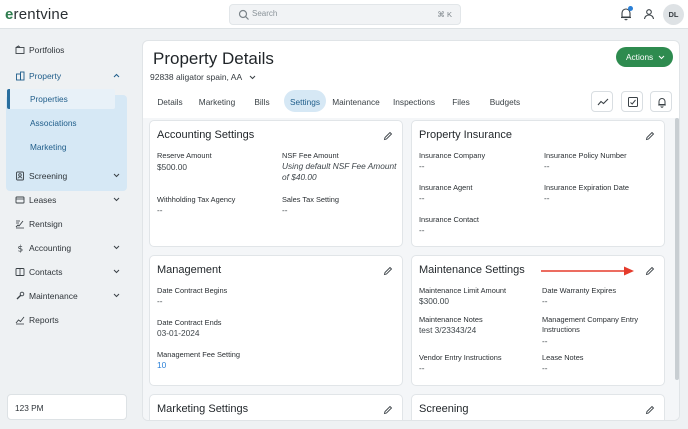 This screenshot has width=688, height=429. I want to click on card-title: Accounting Settings, so click(206, 135).